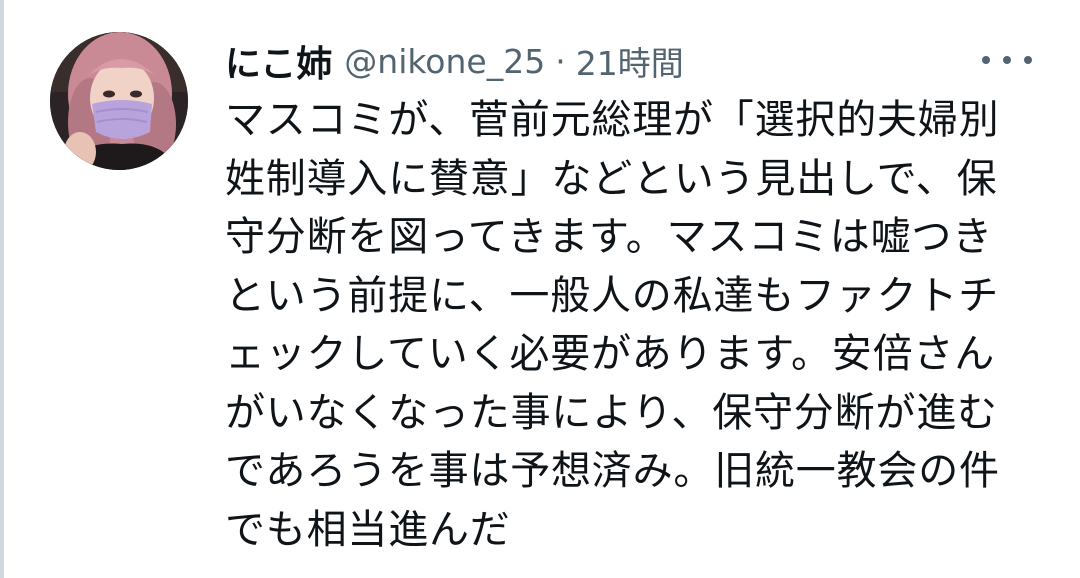 This screenshot has width=1080, height=578. I want to click on tweet-text-line: であろうを事は予想済み。旧統一教会の件, so click(612, 471).